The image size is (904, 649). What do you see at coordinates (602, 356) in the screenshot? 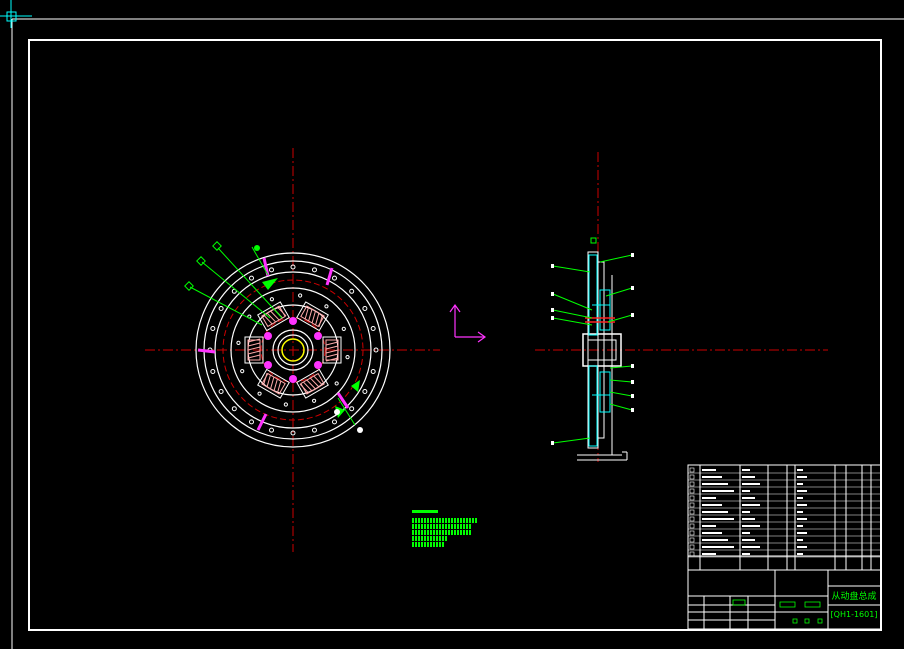
I see `friction-plate` at bounding box center [602, 356].